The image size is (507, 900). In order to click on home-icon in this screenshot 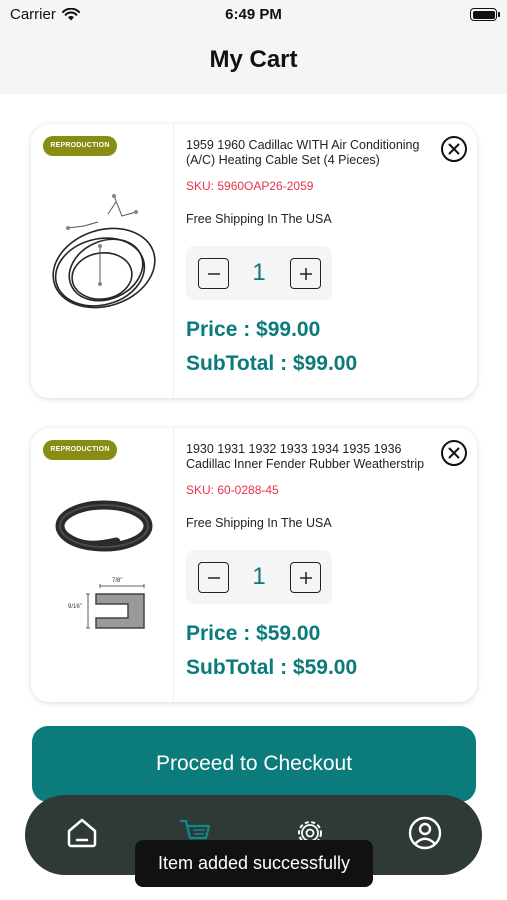, I will do `click(82, 833)`.